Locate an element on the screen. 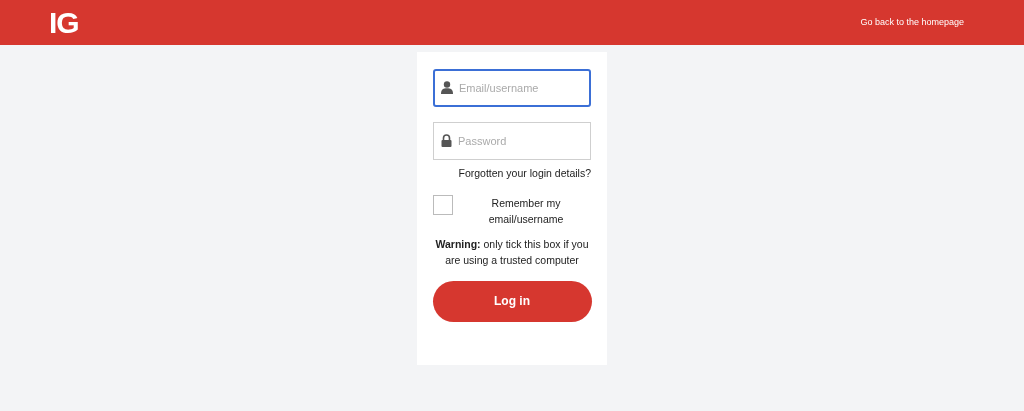  remember-label: Remember my email/username is located at coordinates (526, 211).